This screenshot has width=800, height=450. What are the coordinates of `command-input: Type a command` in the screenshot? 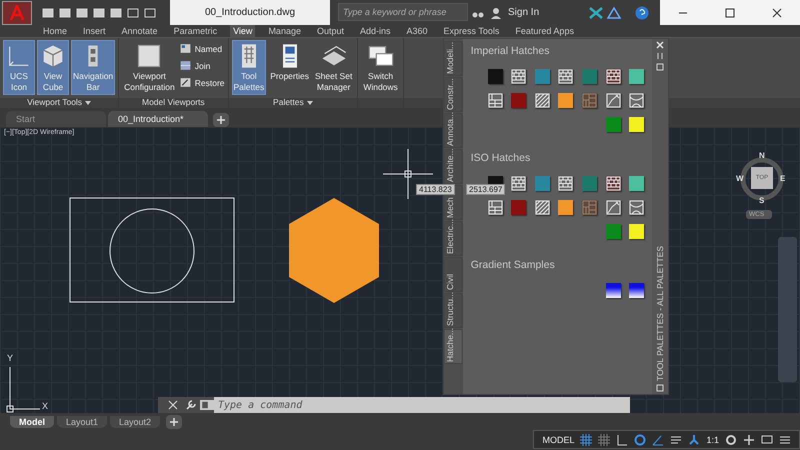 It's located at (422, 405).